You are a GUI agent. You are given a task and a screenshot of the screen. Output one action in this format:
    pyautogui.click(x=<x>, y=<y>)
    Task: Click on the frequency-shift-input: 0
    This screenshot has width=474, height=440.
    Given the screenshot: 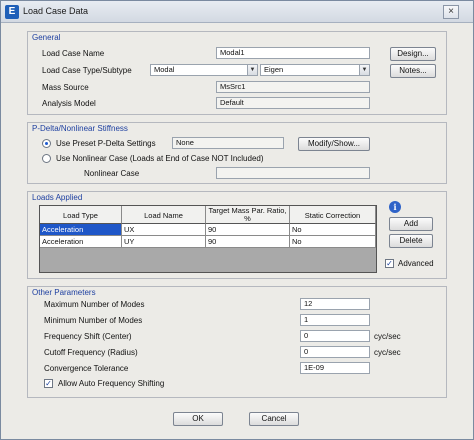 What is the action you would take?
    pyautogui.click(x=335, y=336)
    